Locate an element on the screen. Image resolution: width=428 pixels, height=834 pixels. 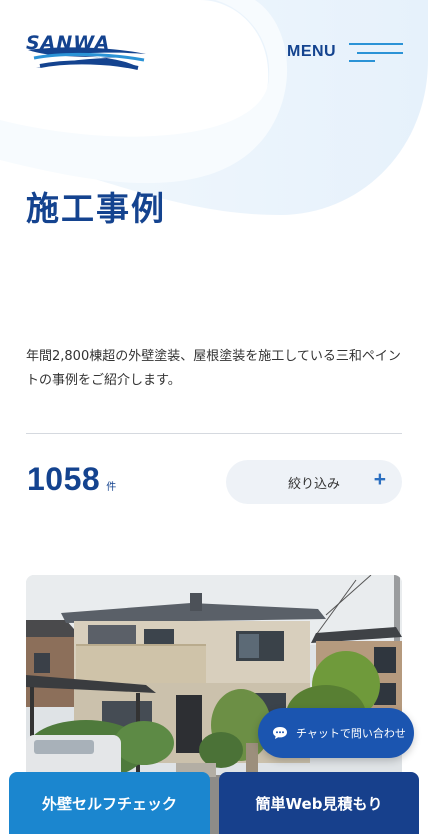
chat-bubble-icon is located at coordinates (280, 733).